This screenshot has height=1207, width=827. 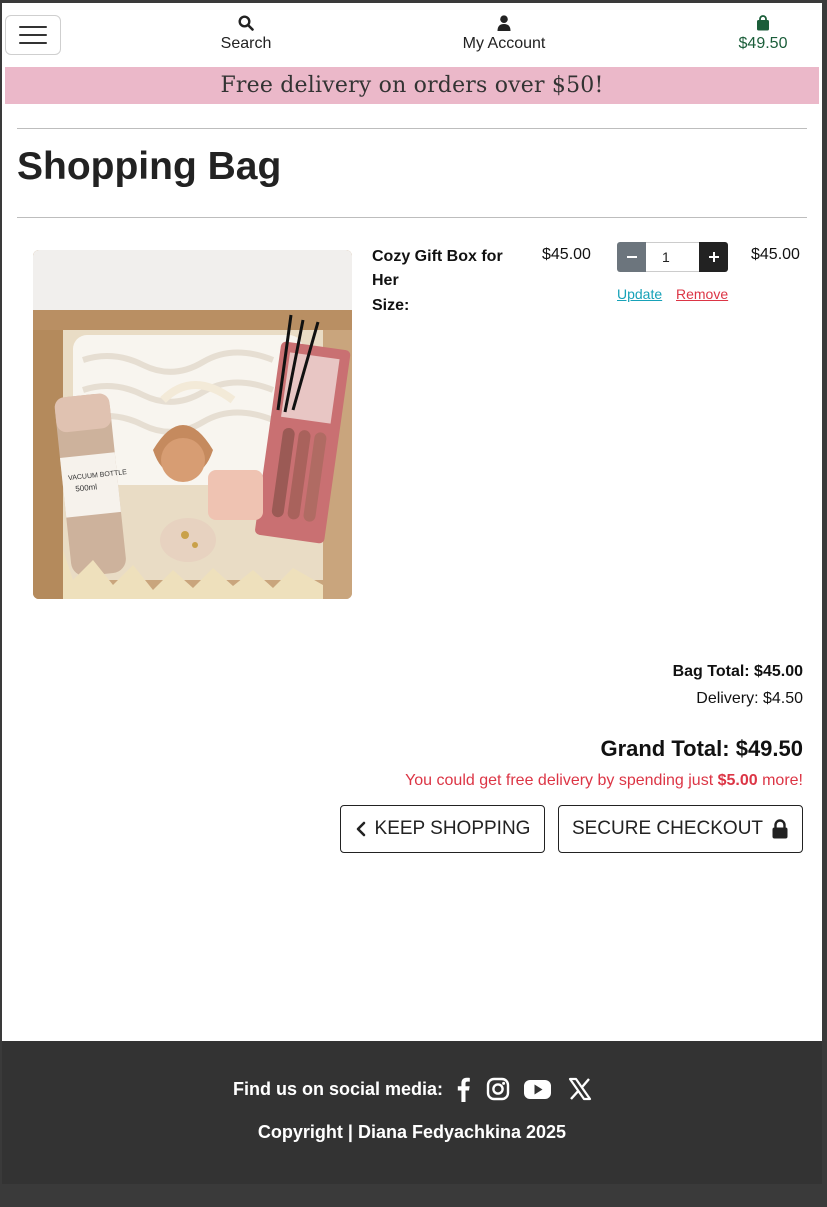 I want to click on youtube-icon, so click(x=537, y=1089).